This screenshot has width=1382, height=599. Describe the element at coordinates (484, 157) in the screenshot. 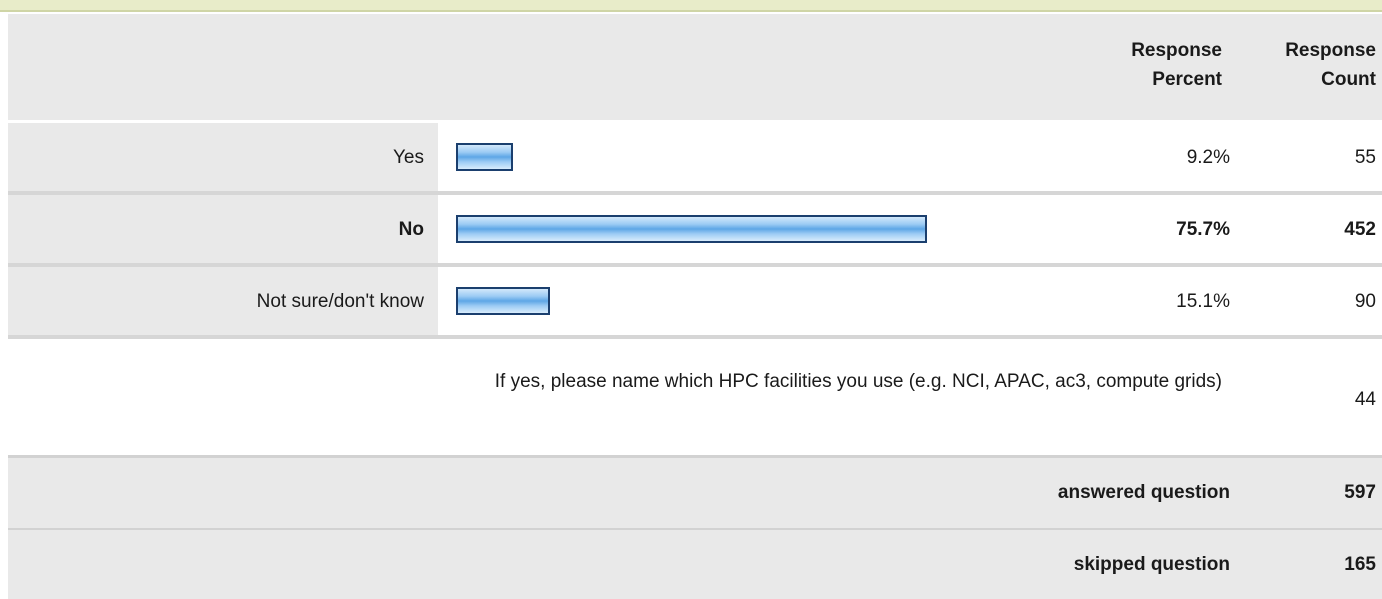

I see `bar-yes` at that location.